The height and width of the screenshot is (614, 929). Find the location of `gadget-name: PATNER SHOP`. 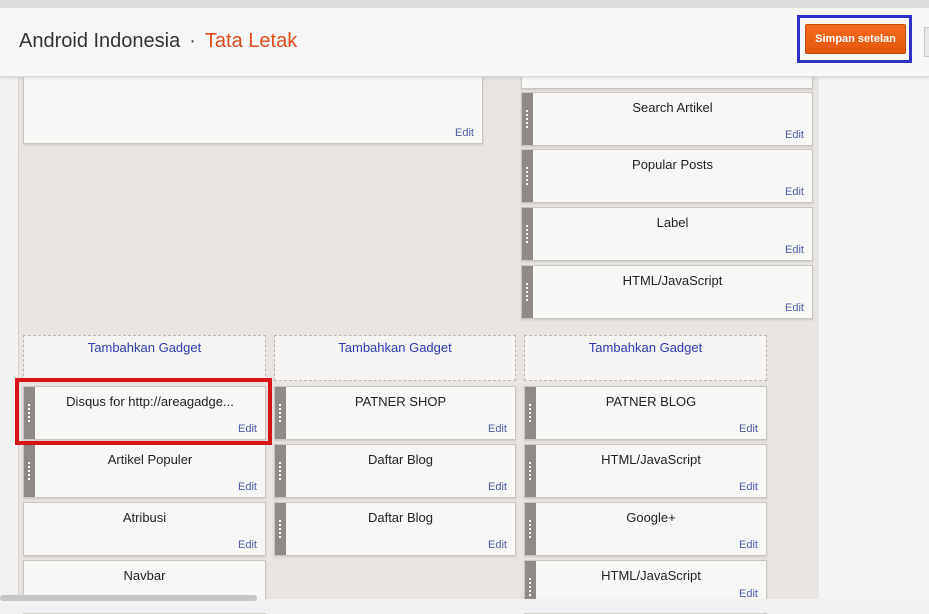

gadget-name: PATNER SHOP is located at coordinates (400, 401).